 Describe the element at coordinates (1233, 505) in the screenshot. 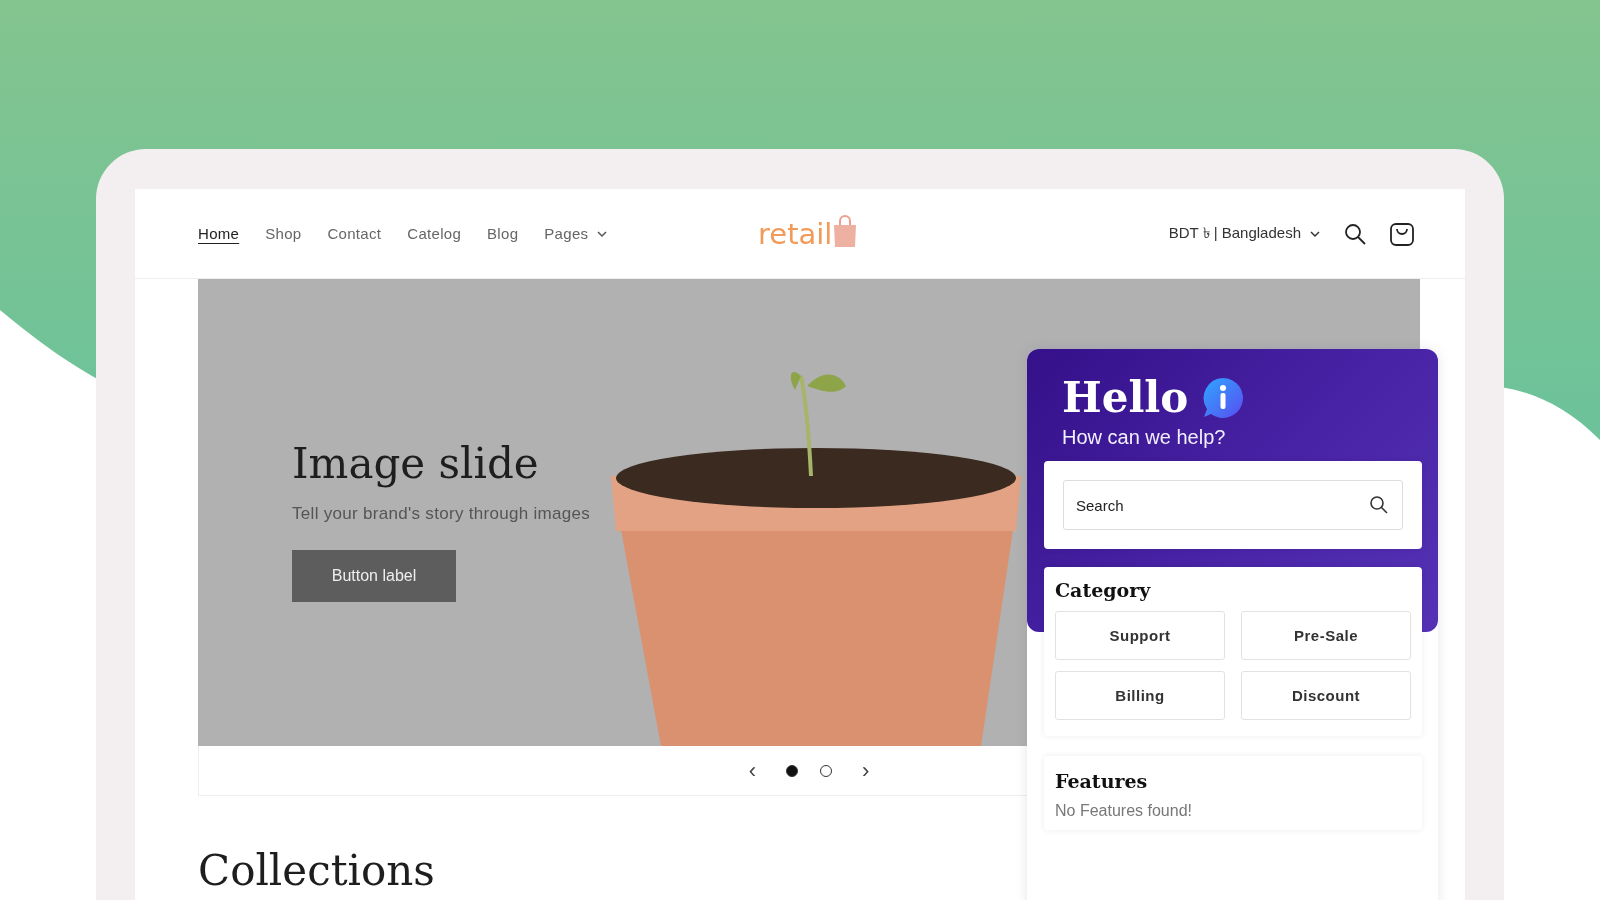

I see `search-field: Search` at that location.